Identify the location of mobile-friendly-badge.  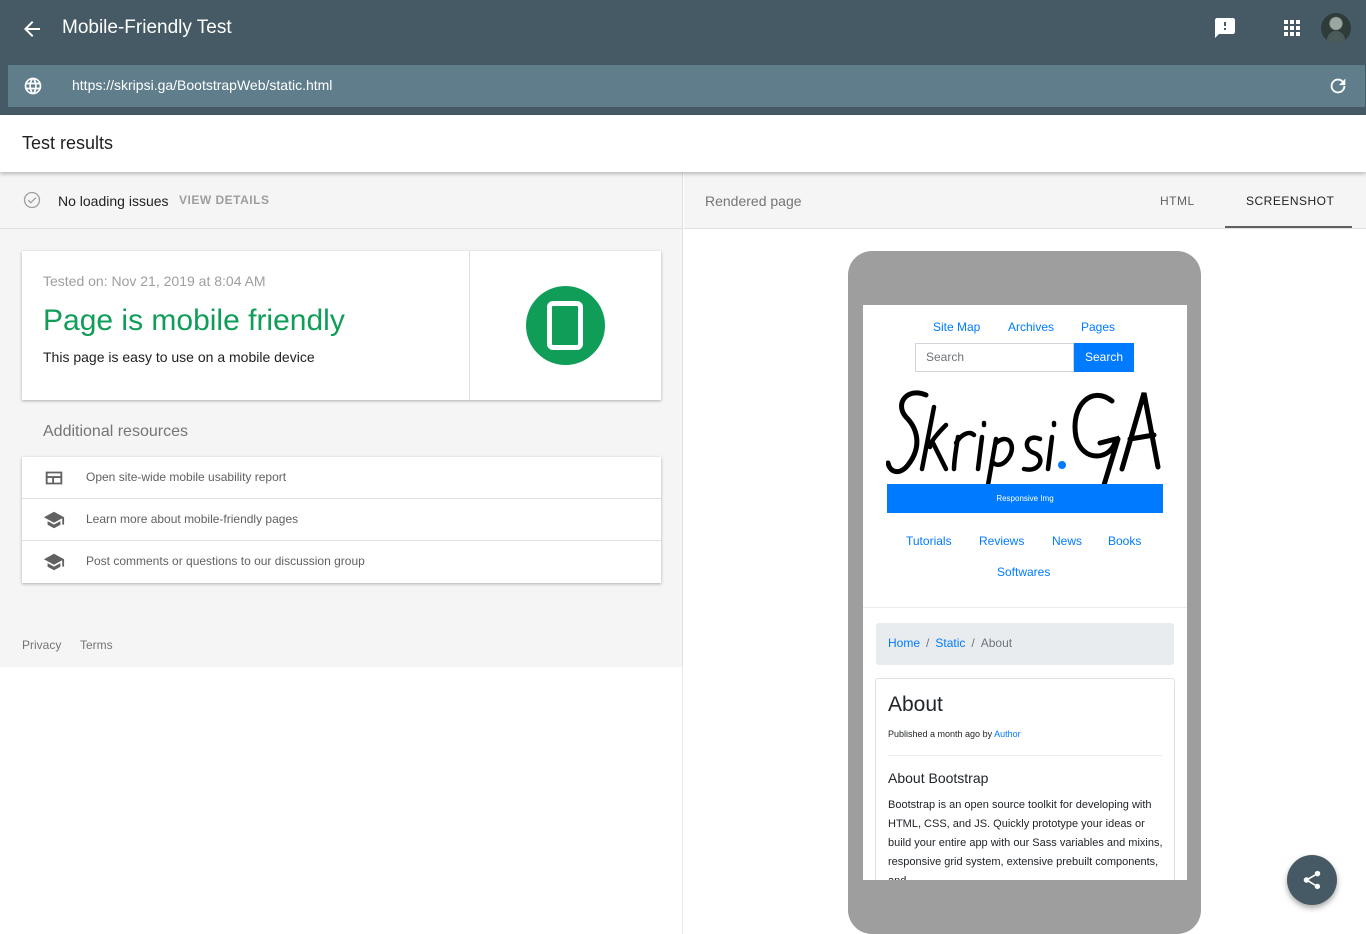
(565, 325).